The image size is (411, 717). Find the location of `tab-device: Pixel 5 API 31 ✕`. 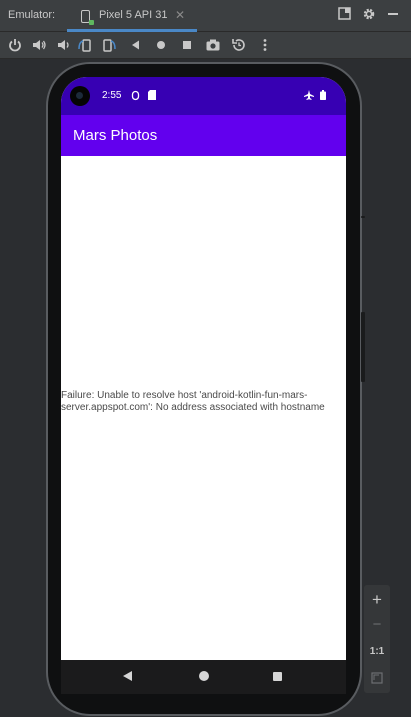

tab-device: Pixel 5 API 31 ✕ is located at coordinates (132, 16).